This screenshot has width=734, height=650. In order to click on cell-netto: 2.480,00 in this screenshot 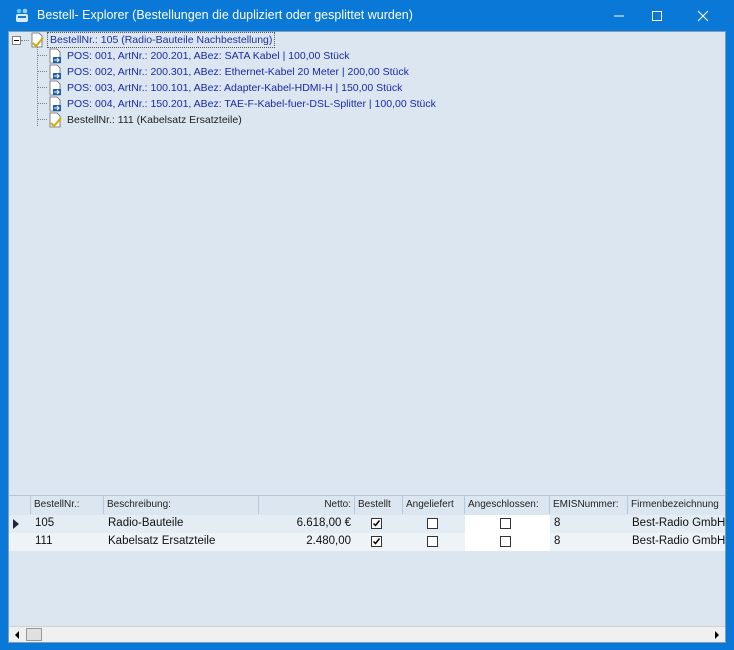, I will do `click(307, 542)`.